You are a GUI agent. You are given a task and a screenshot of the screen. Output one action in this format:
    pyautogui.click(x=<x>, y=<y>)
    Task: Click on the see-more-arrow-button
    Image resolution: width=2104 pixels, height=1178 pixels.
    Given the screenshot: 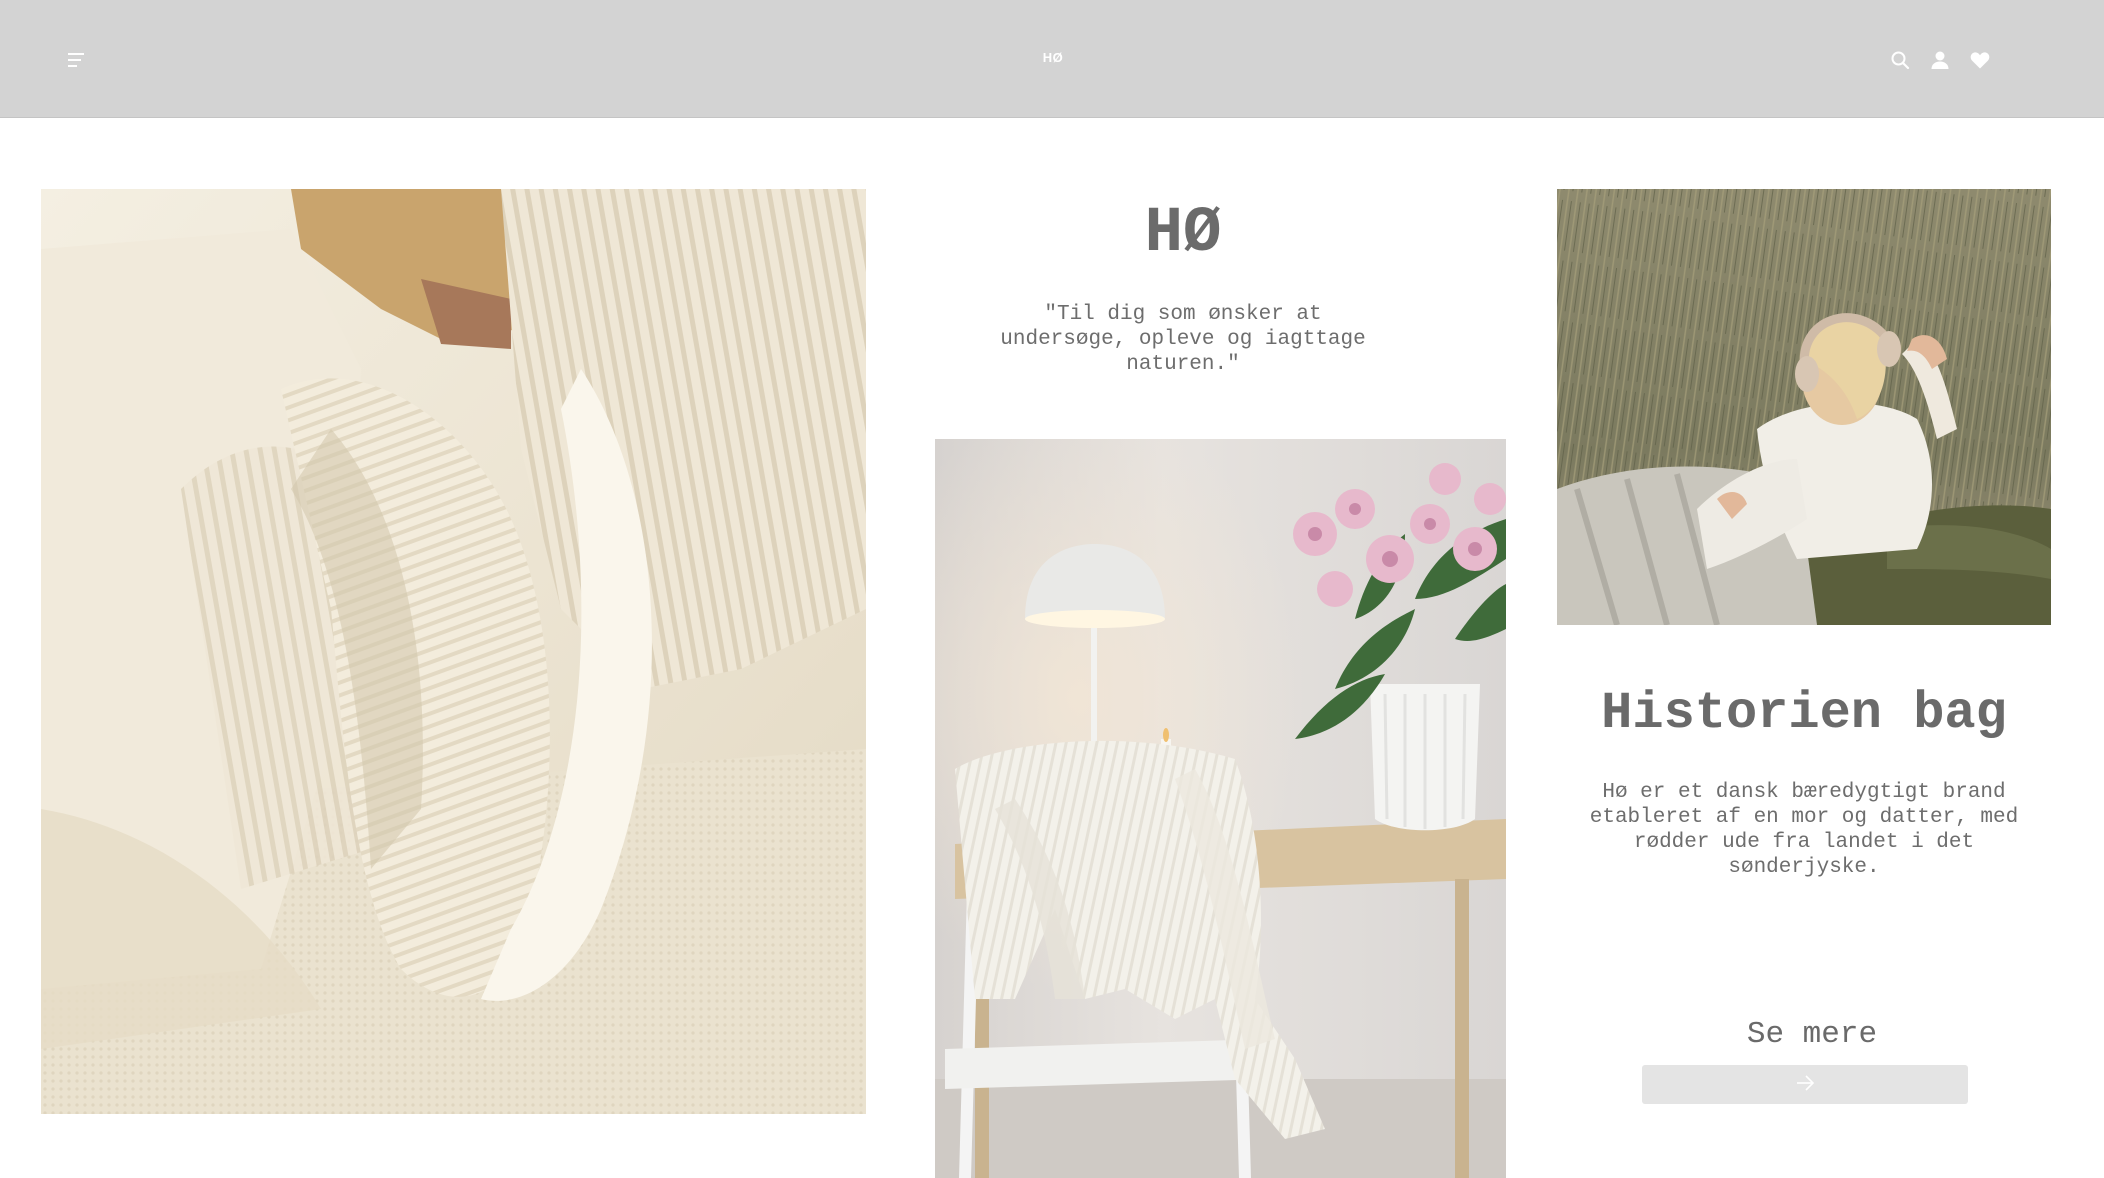 What is the action you would take?
    pyautogui.click(x=1805, y=1084)
    